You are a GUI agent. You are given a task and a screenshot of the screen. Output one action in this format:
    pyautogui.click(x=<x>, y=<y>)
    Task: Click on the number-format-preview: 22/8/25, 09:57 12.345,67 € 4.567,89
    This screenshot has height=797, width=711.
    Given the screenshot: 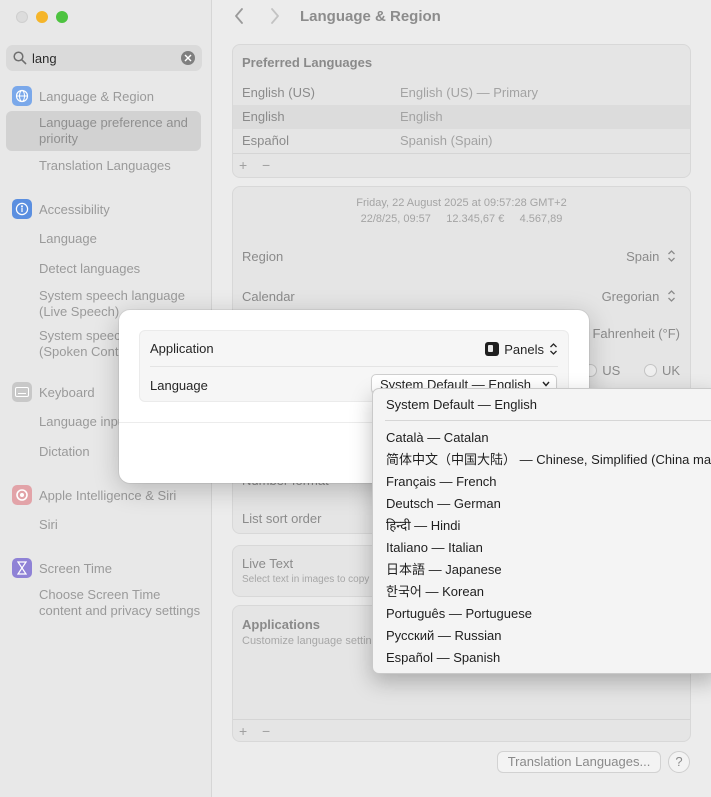 What is the action you would take?
    pyautogui.click(x=461, y=219)
    